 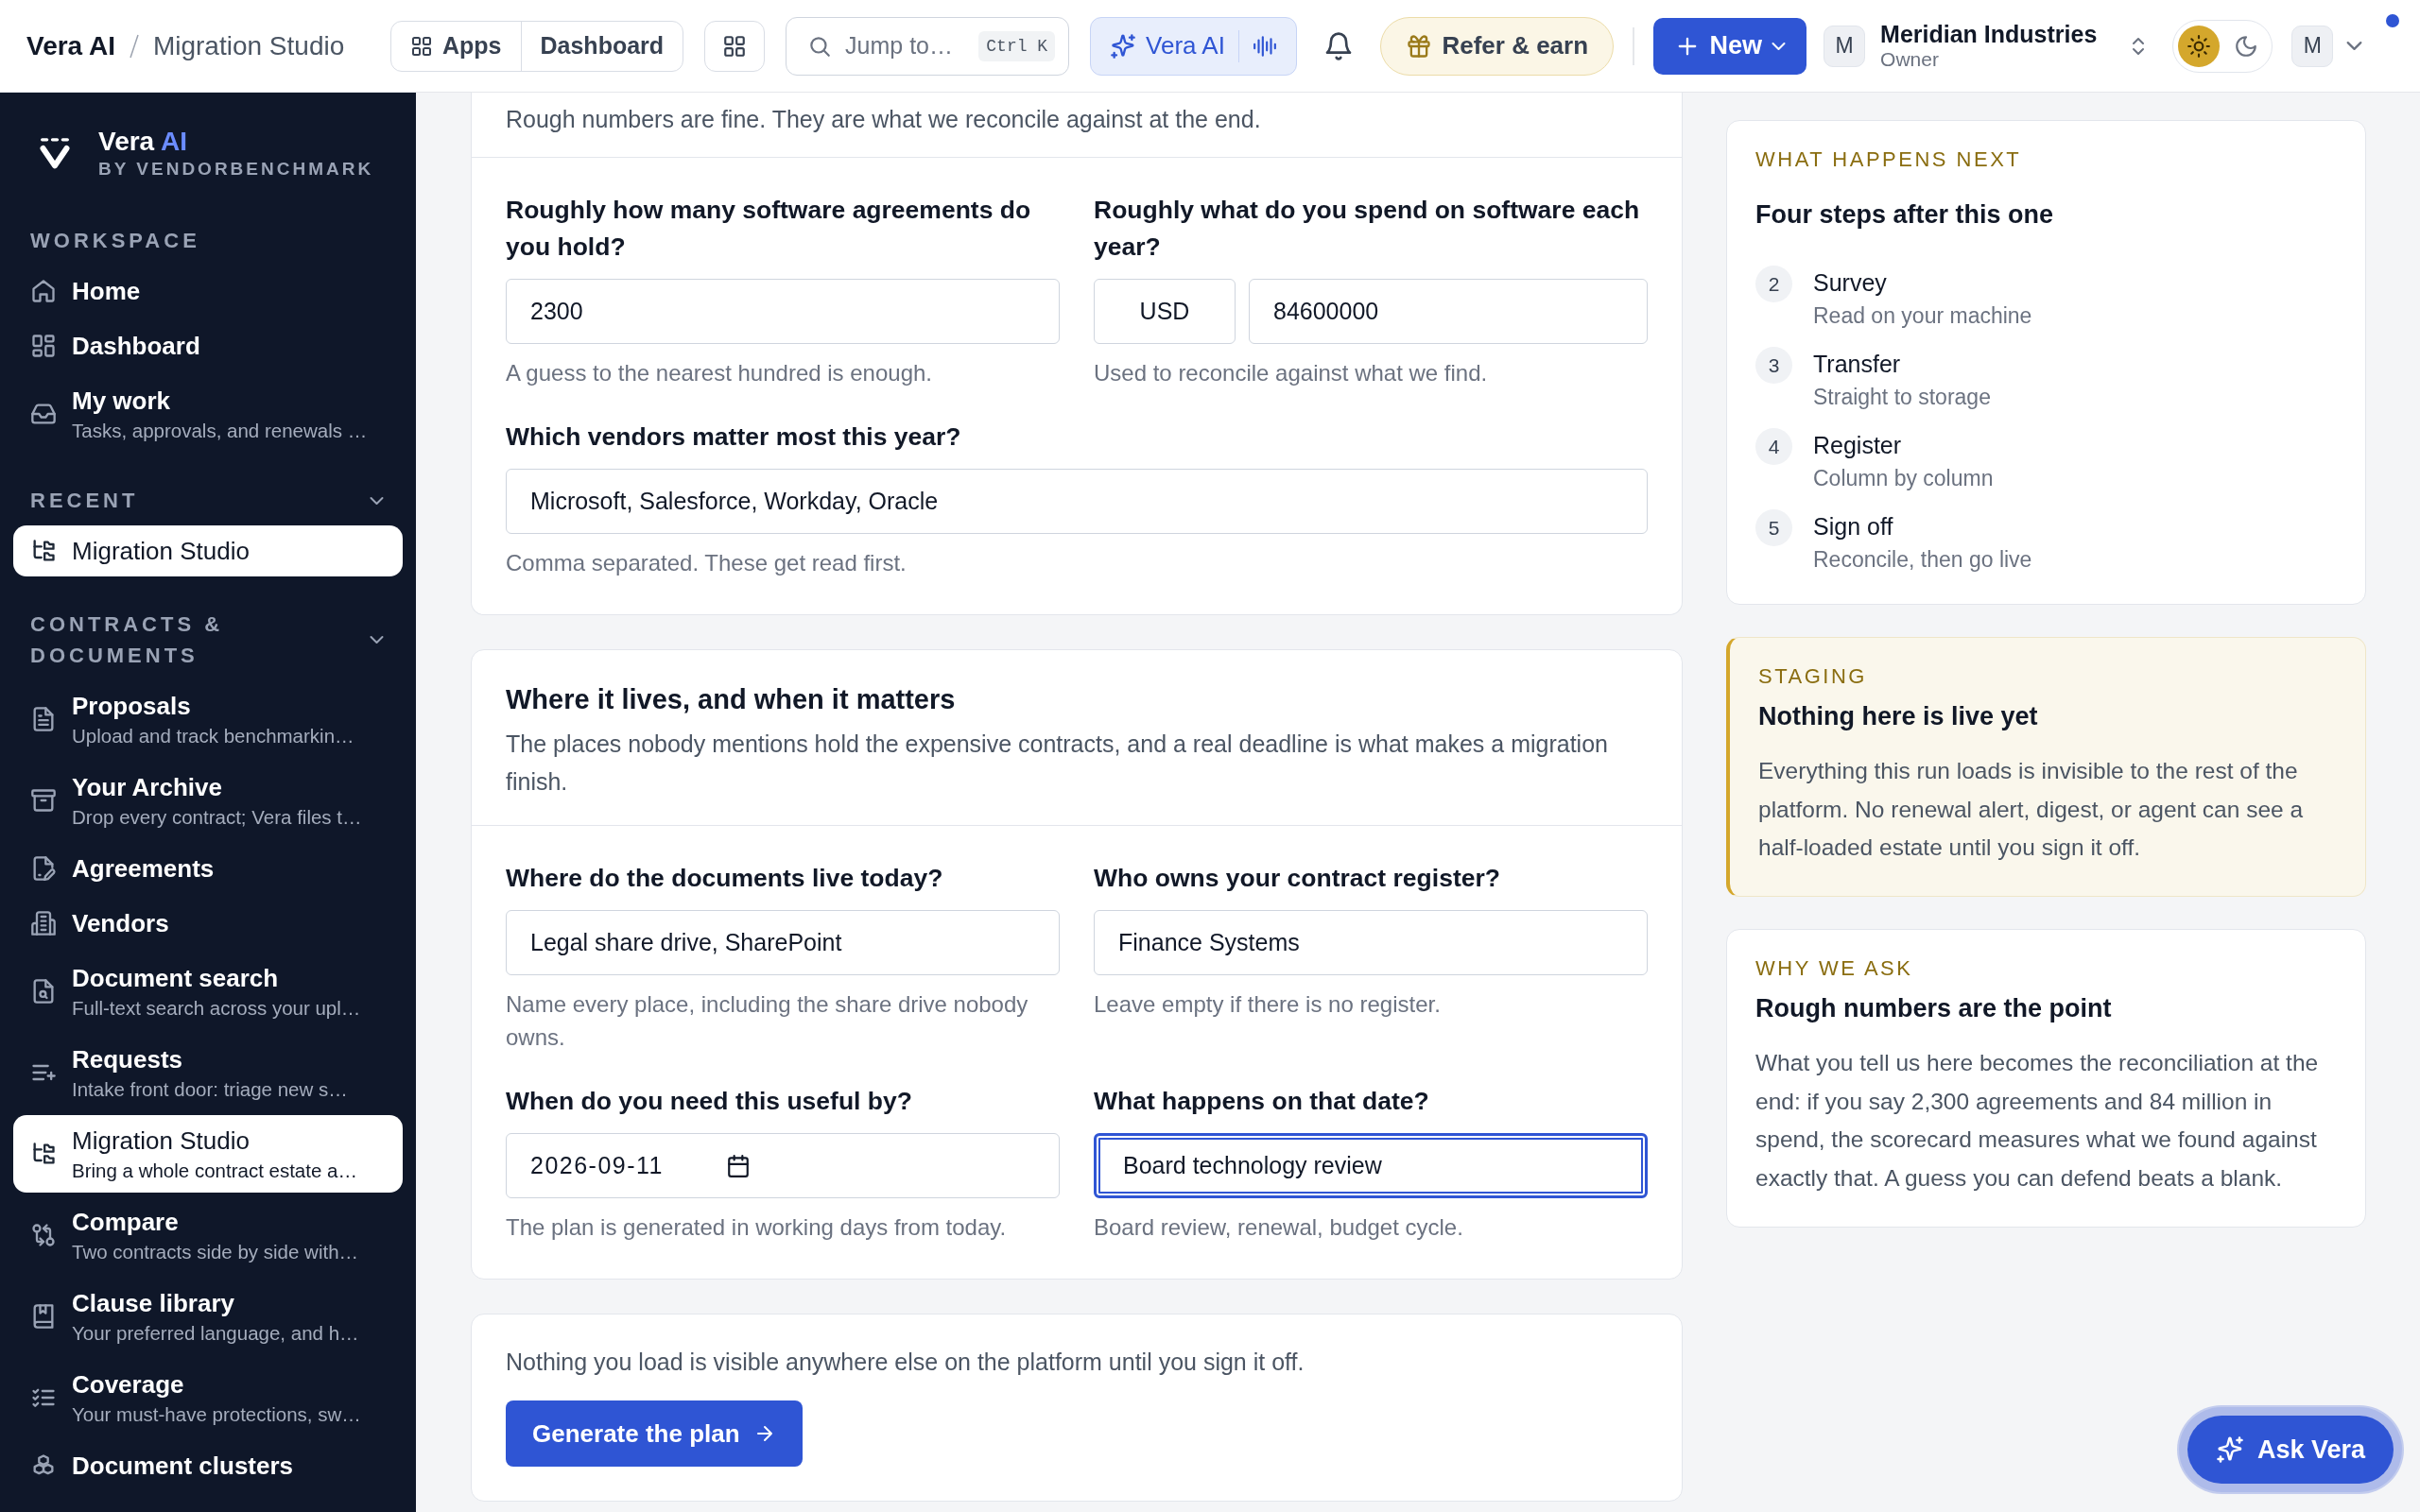 I want to click on date-field: 2026-09-11, so click(x=783, y=1166).